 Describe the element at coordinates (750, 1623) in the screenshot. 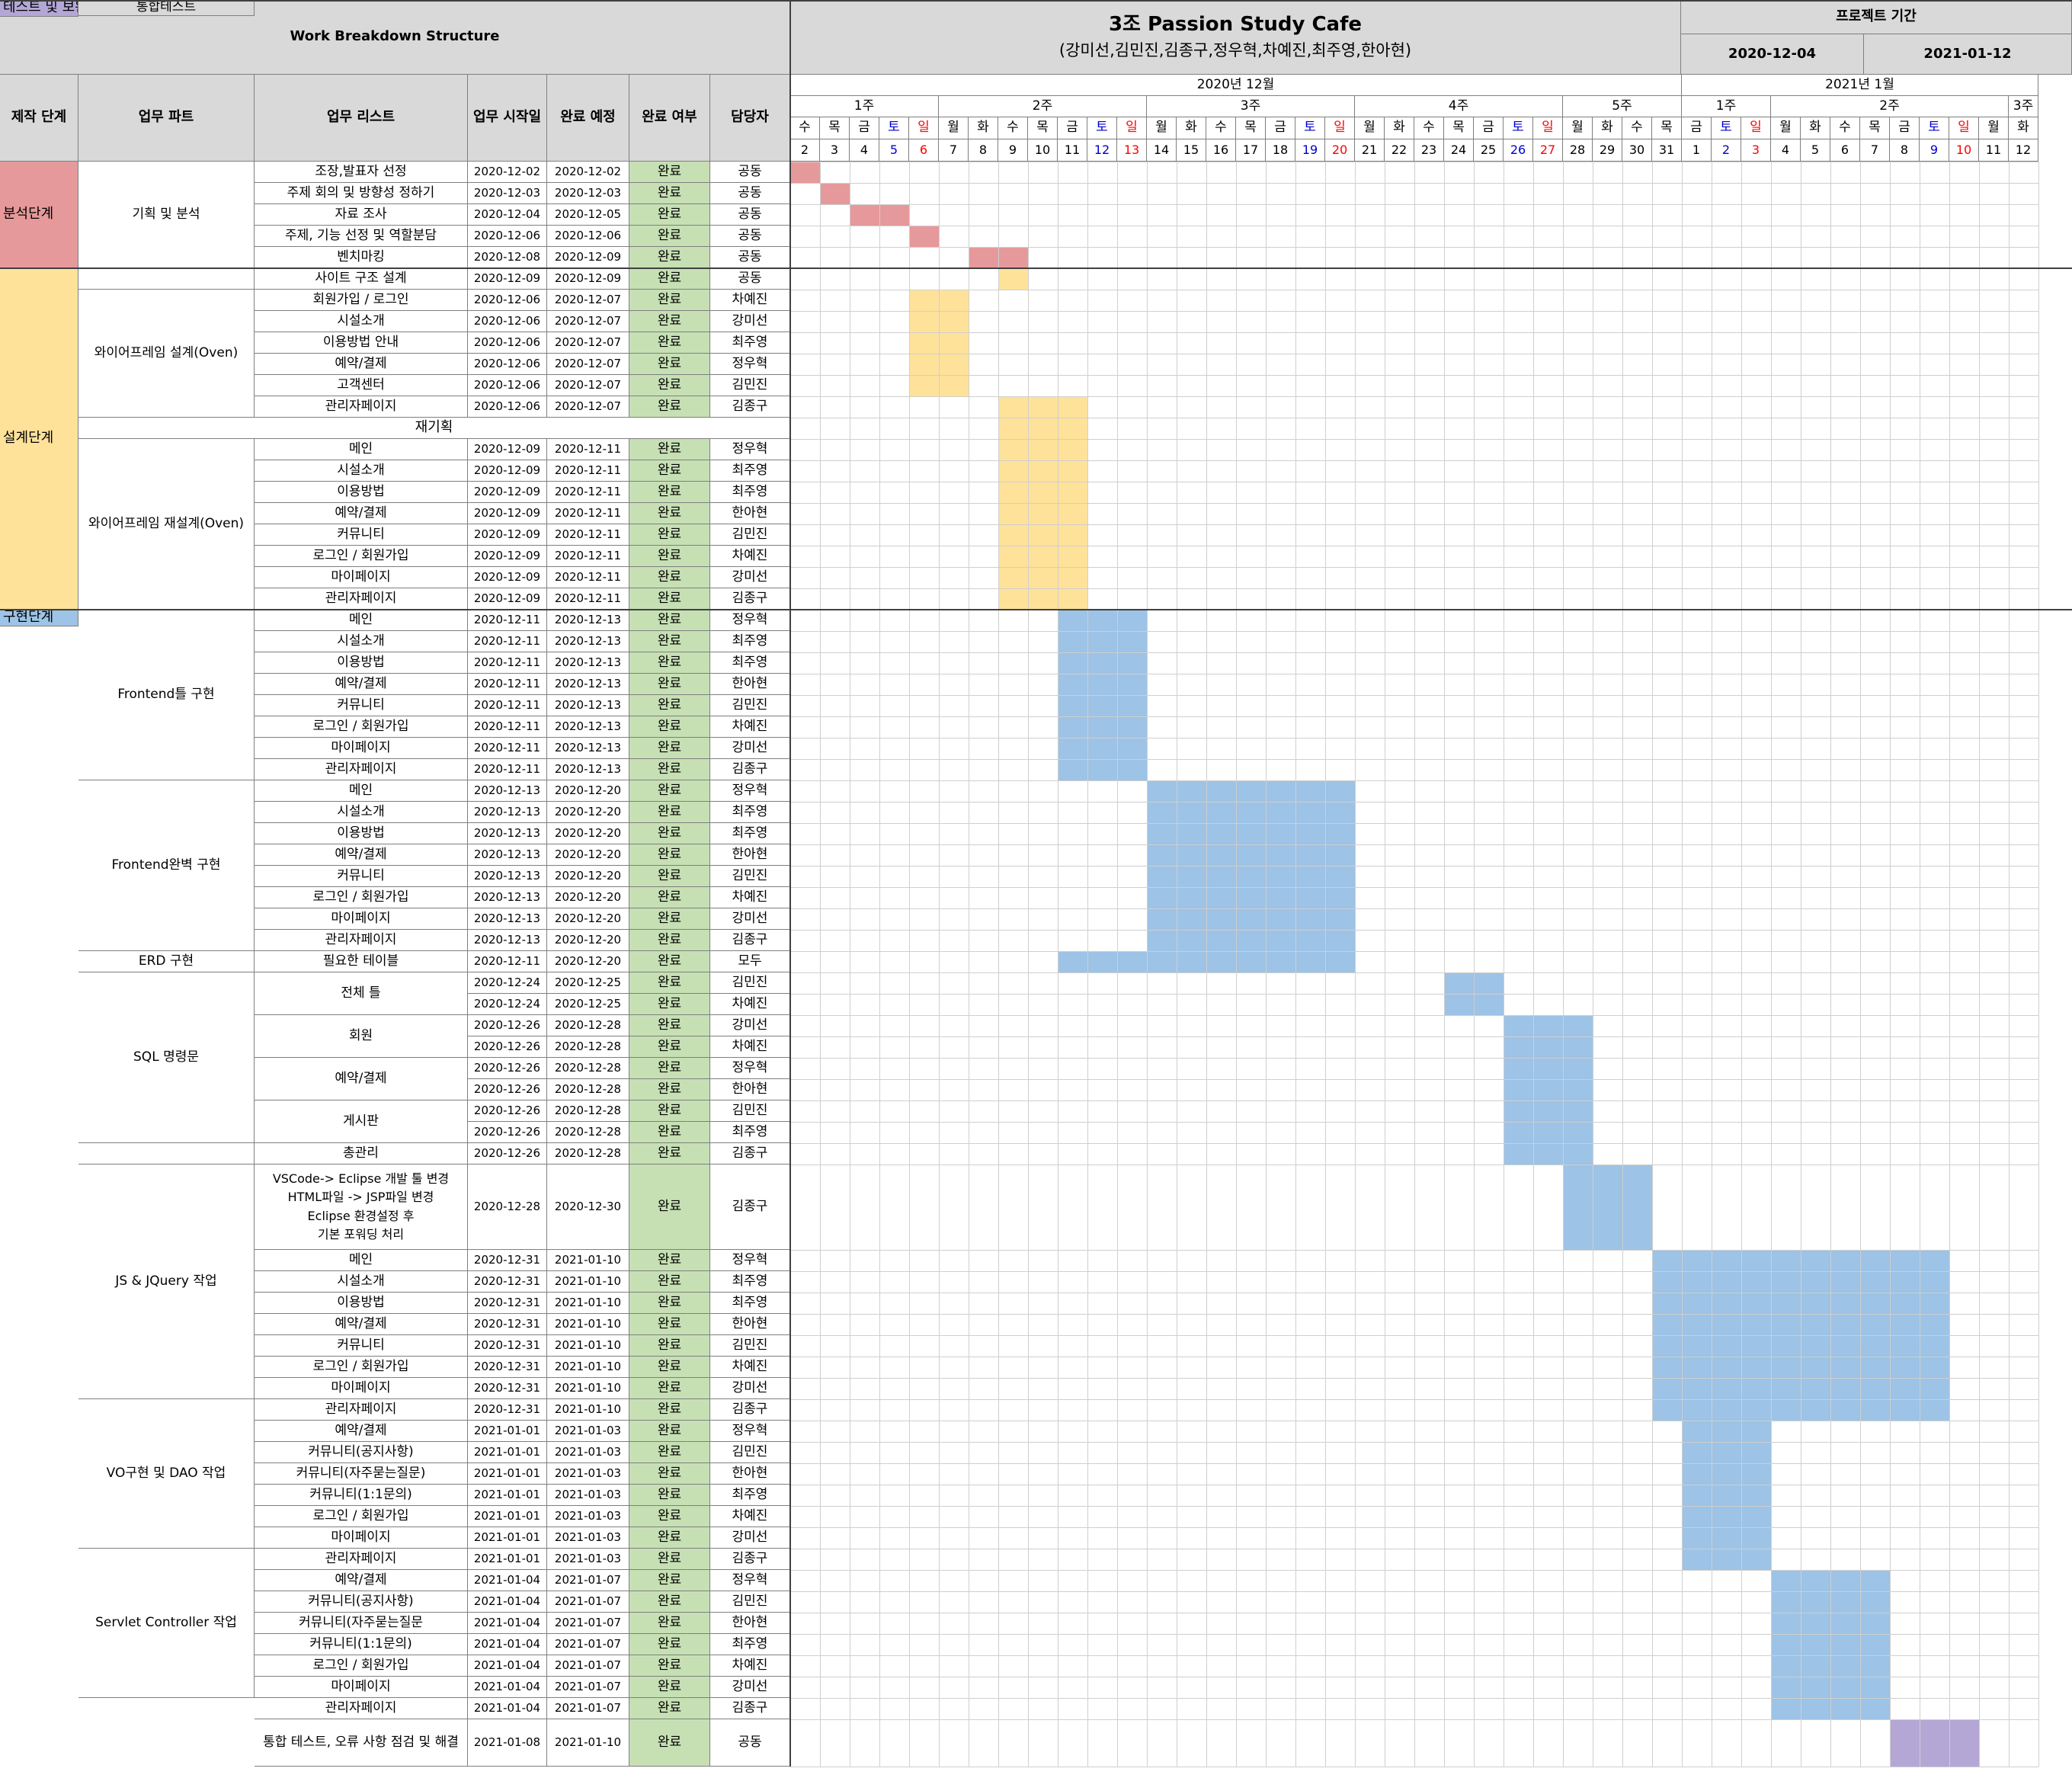

I see `owner-cell: 한아현` at that location.